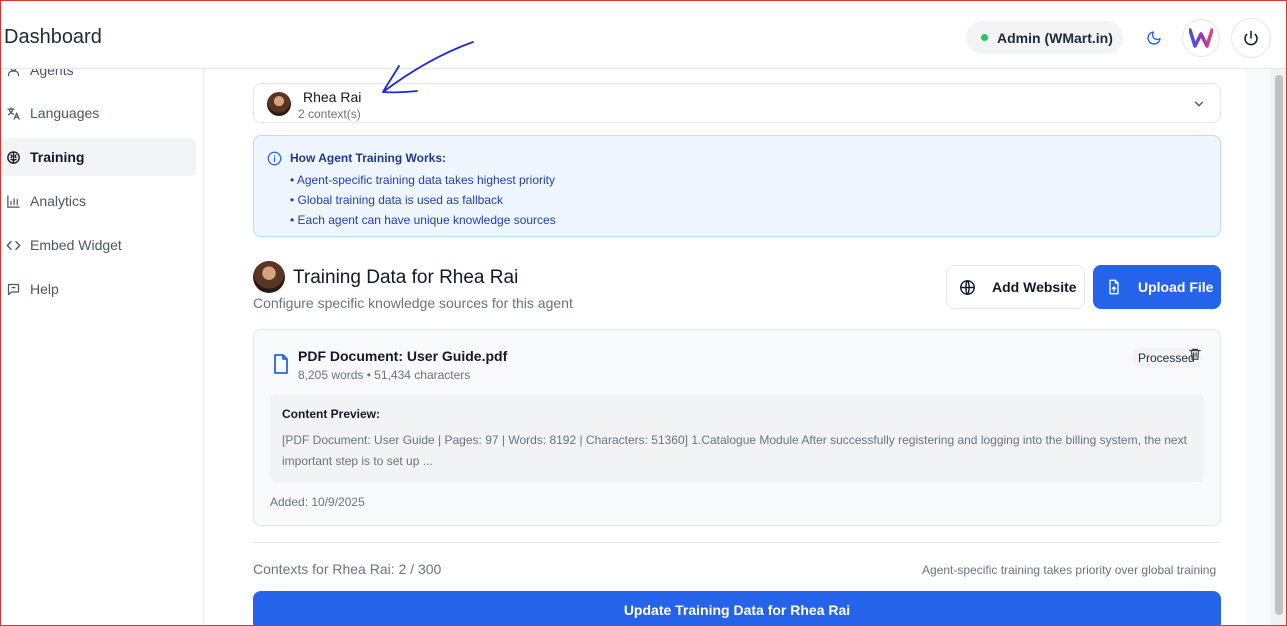 The height and width of the screenshot is (626, 1287). I want to click on upload-file-button: Upload File, so click(1157, 287).